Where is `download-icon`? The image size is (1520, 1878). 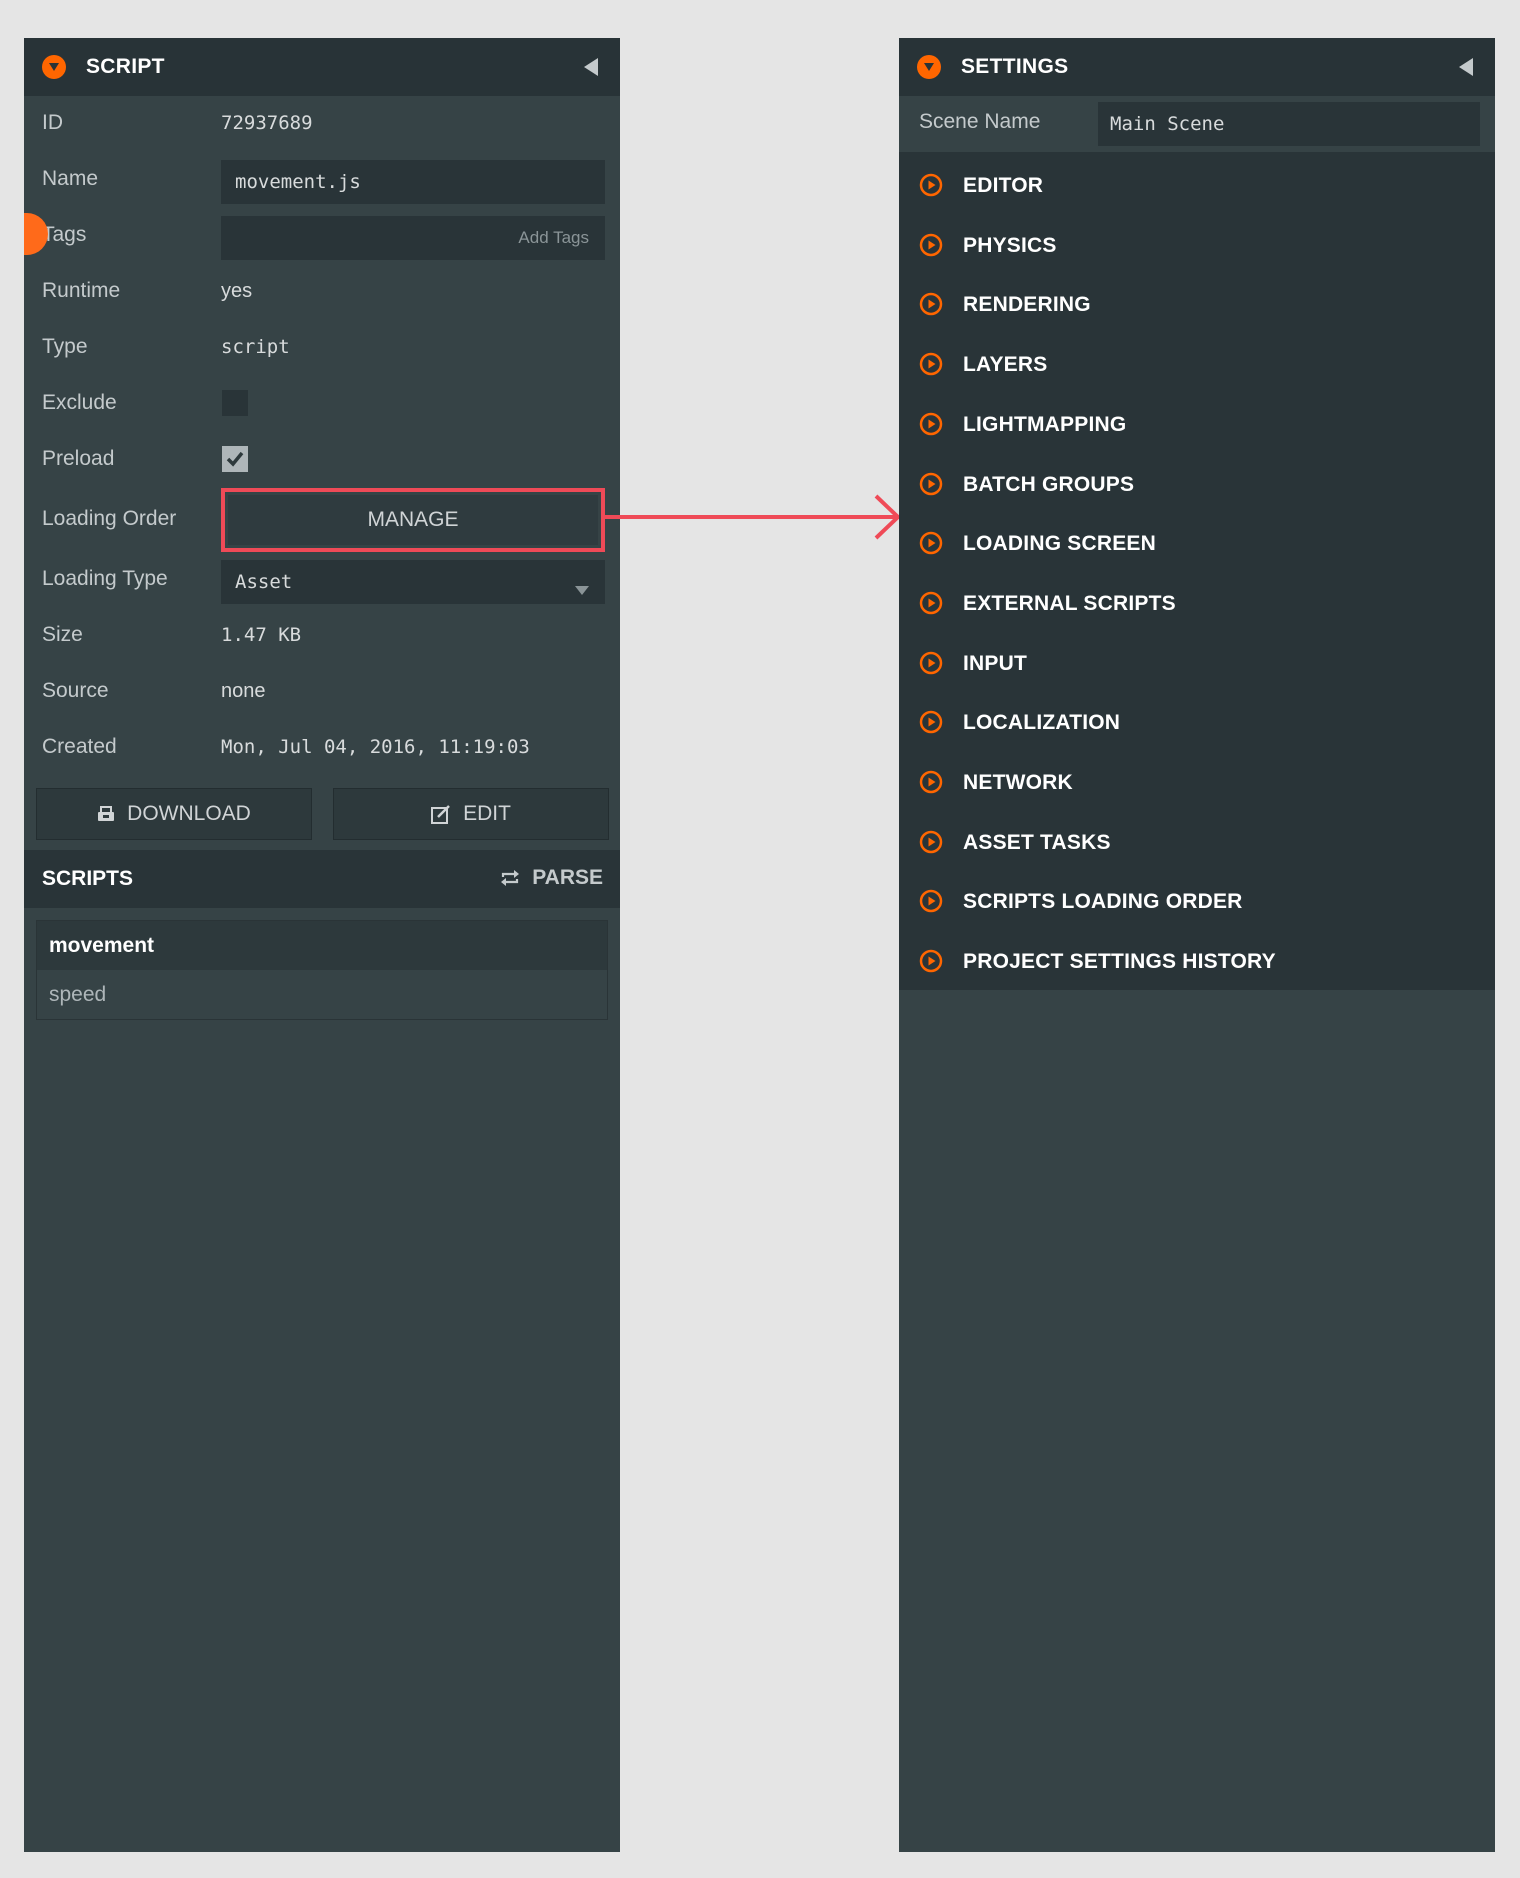 download-icon is located at coordinates (106, 813).